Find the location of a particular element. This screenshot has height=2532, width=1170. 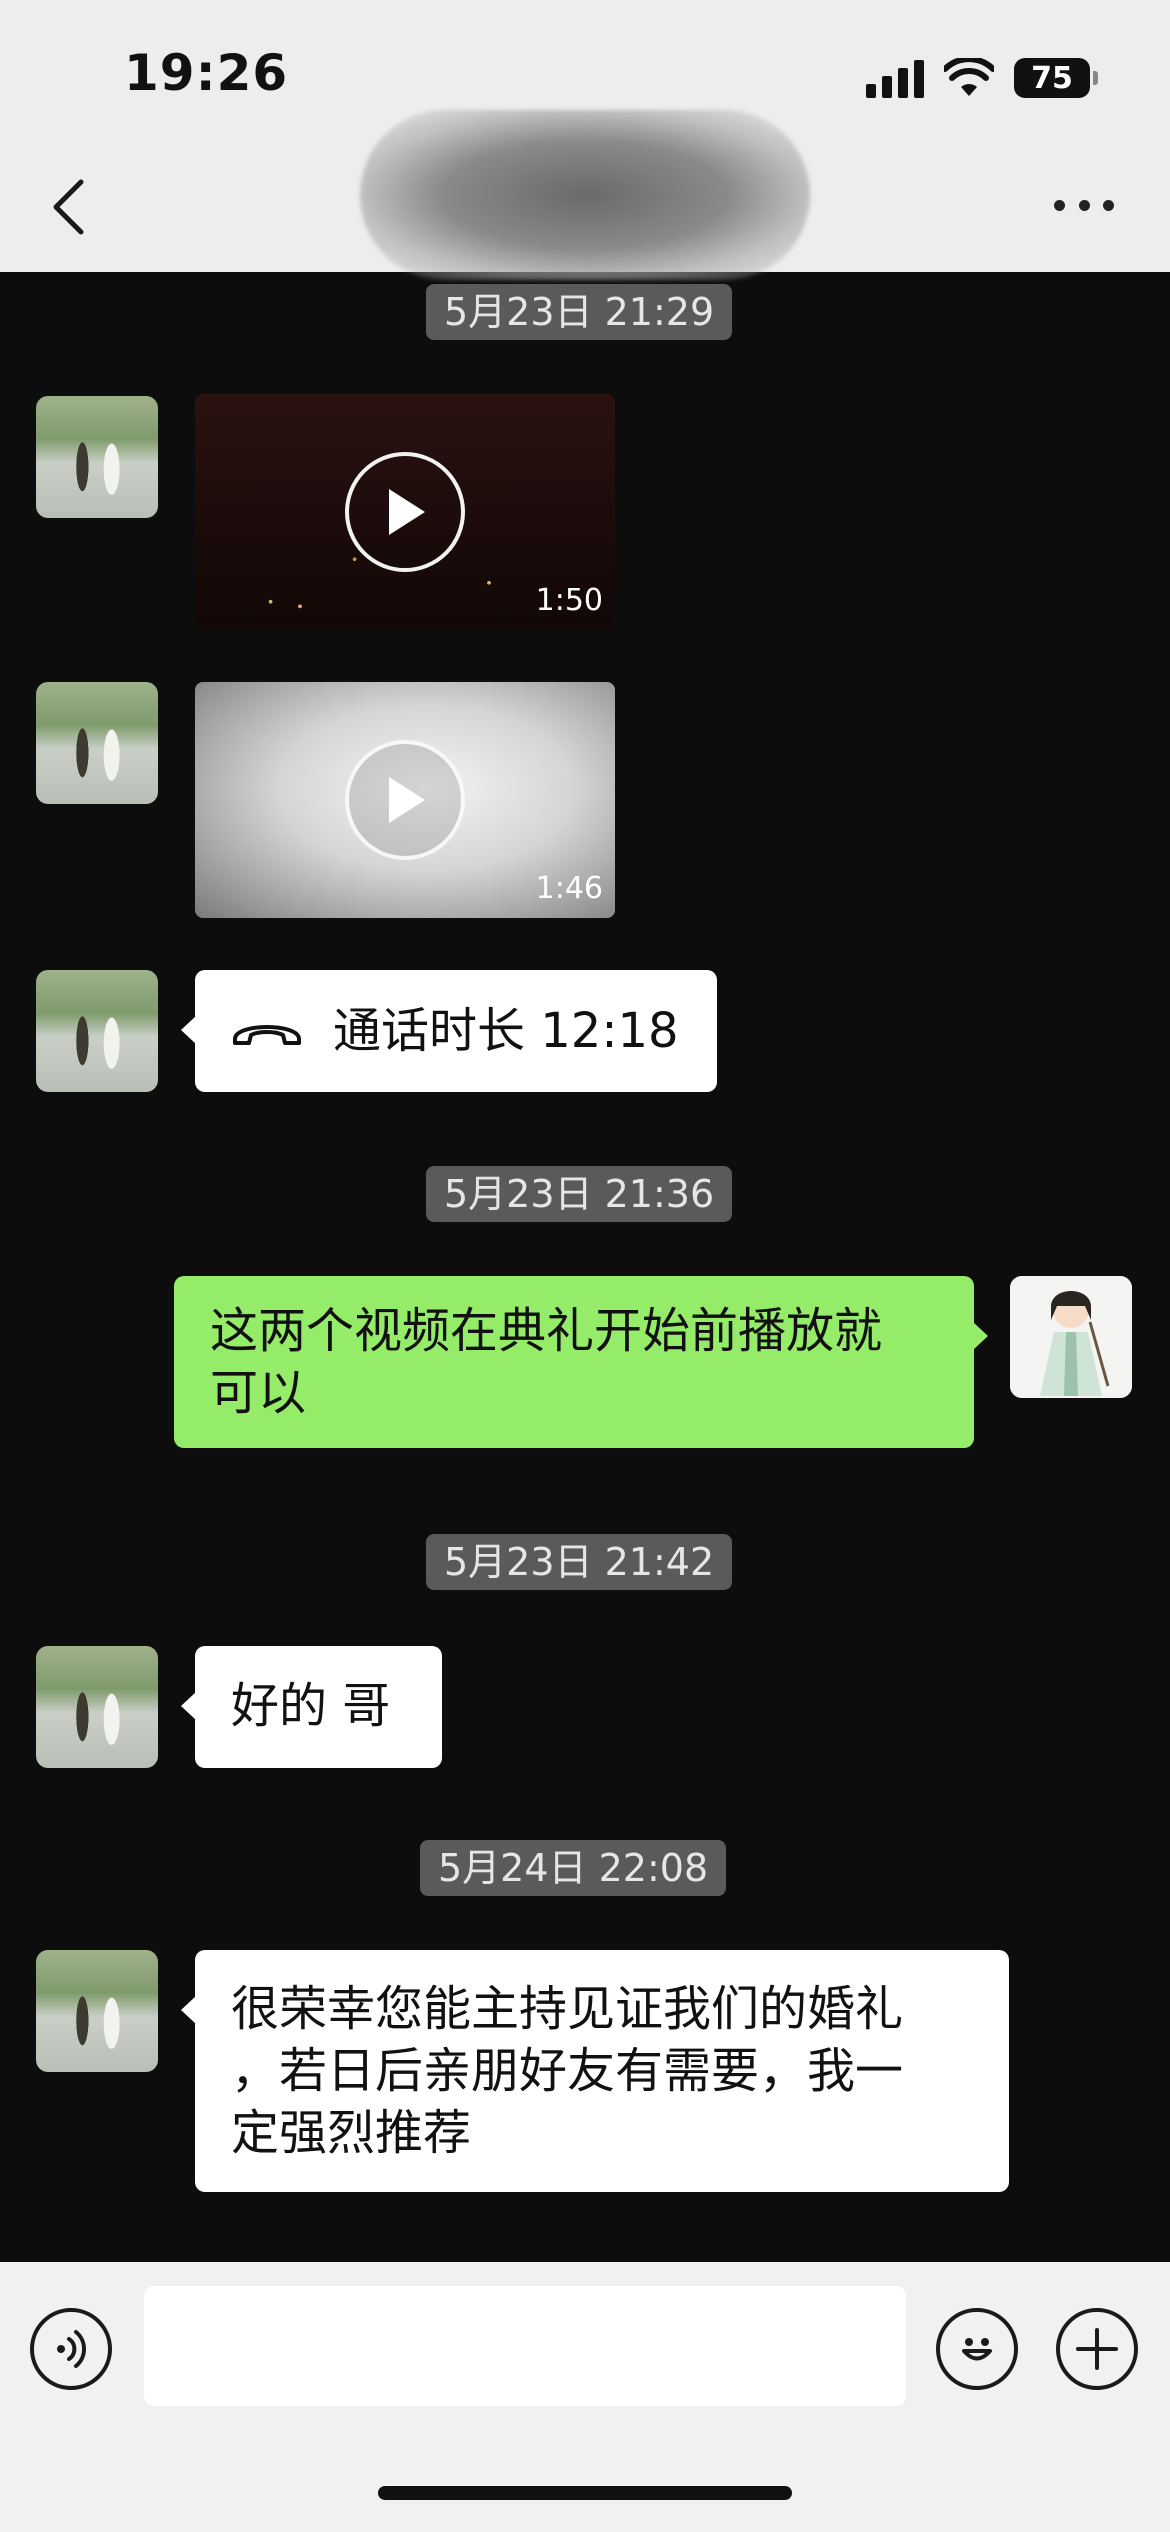

call-record-bubble: 通话时长 12:18 is located at coordinates (449, 1031).